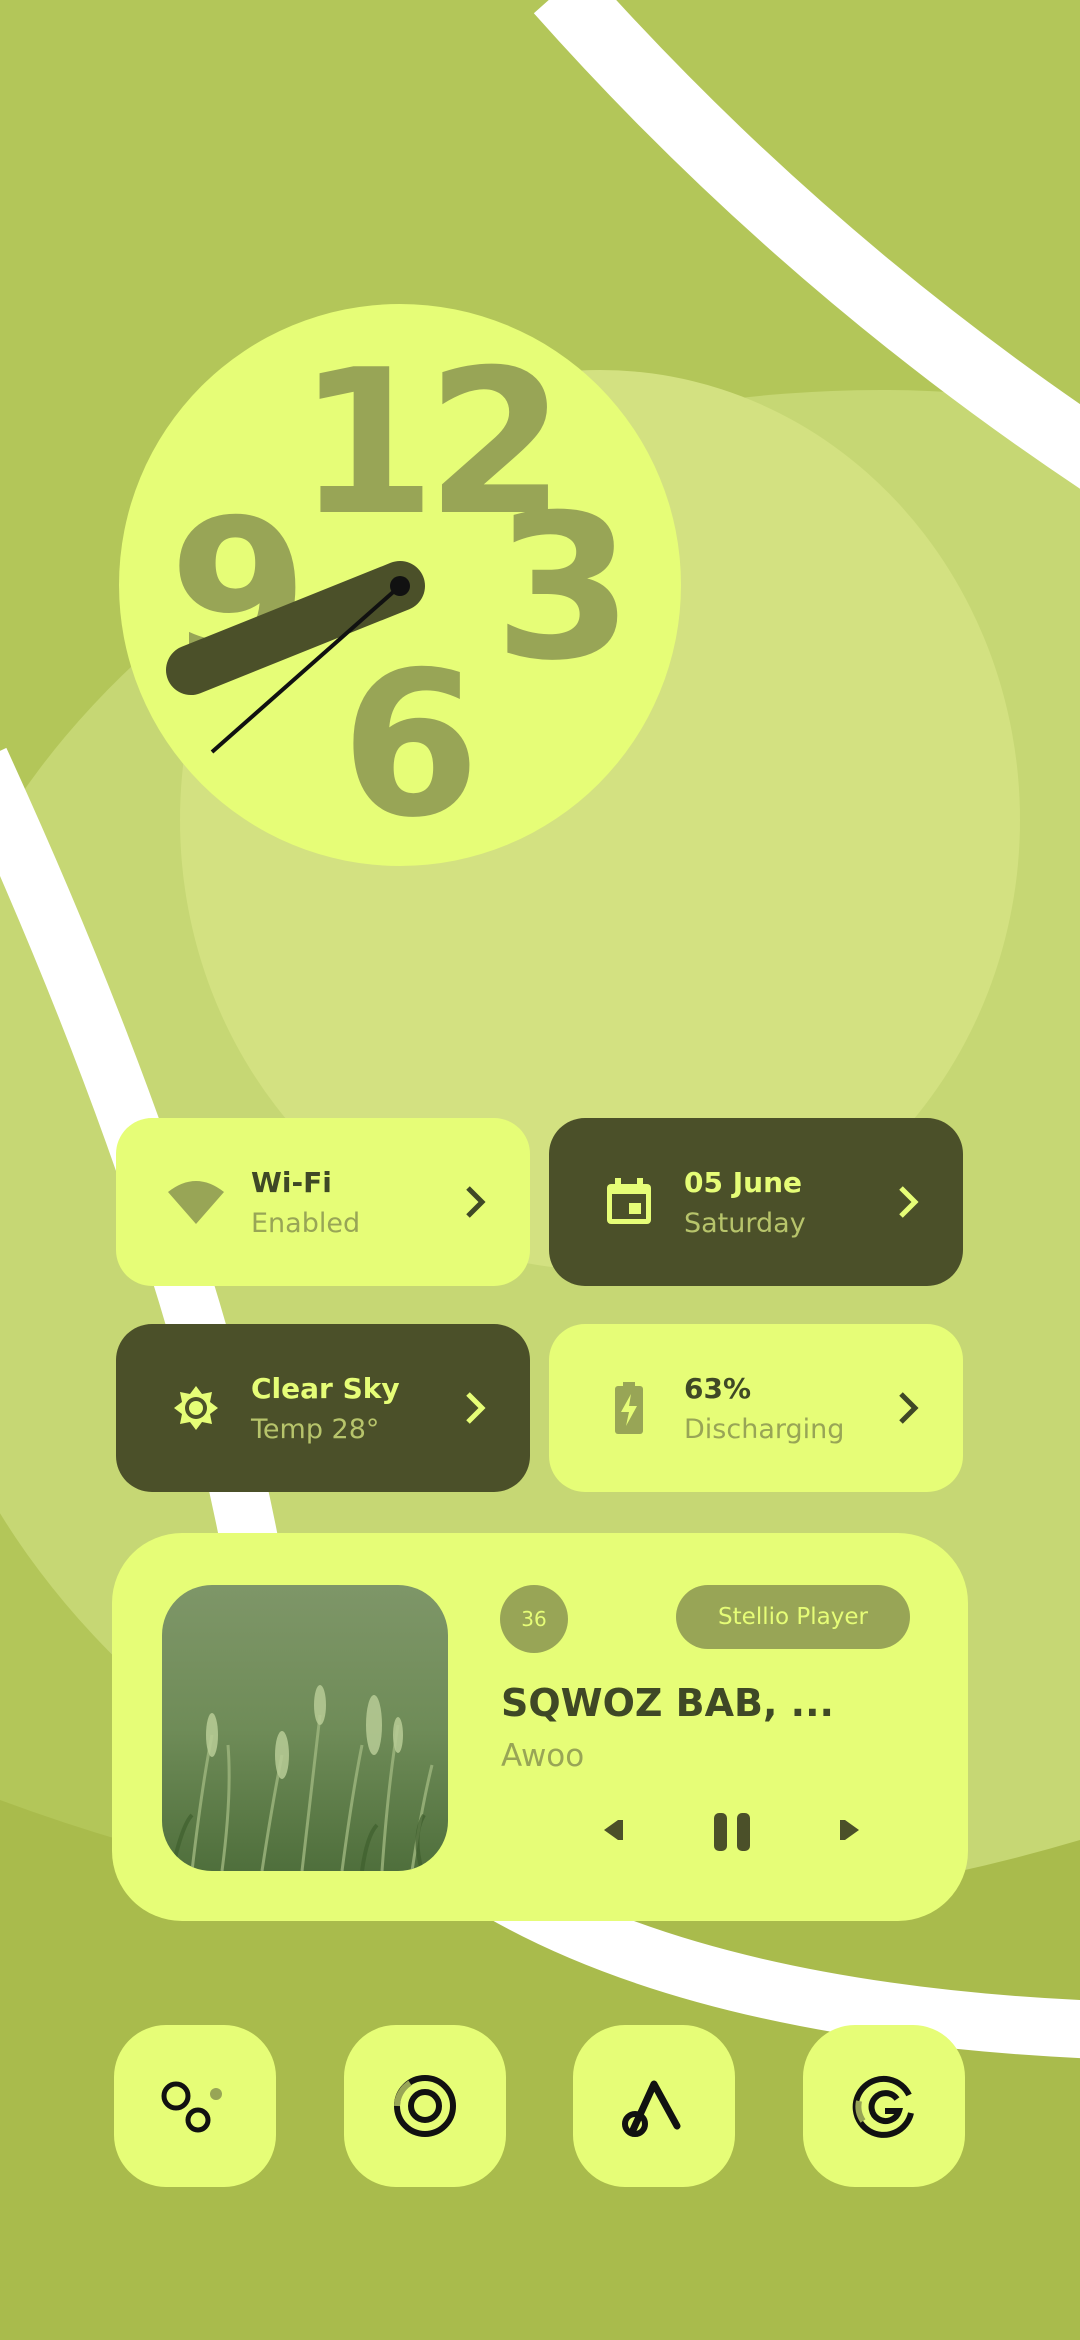 The image size is (1080, 2340). I want to click on ring-app-icon, so click(425, 2106).